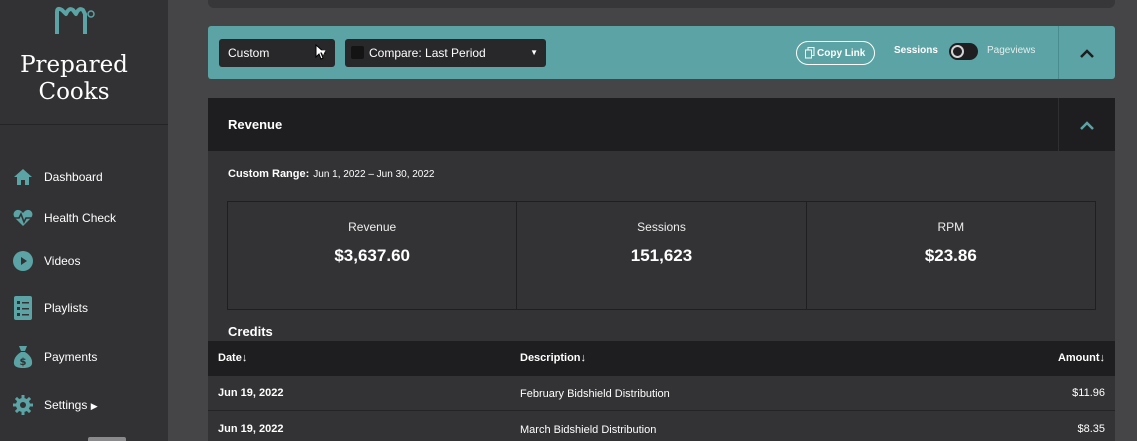 The width and height of the screenshot is (1137, 441). What do you see at coordinates (1088, 393) in the screenshot?
I see `cell-amount: $11.96` at bounding box center [1088, 393].